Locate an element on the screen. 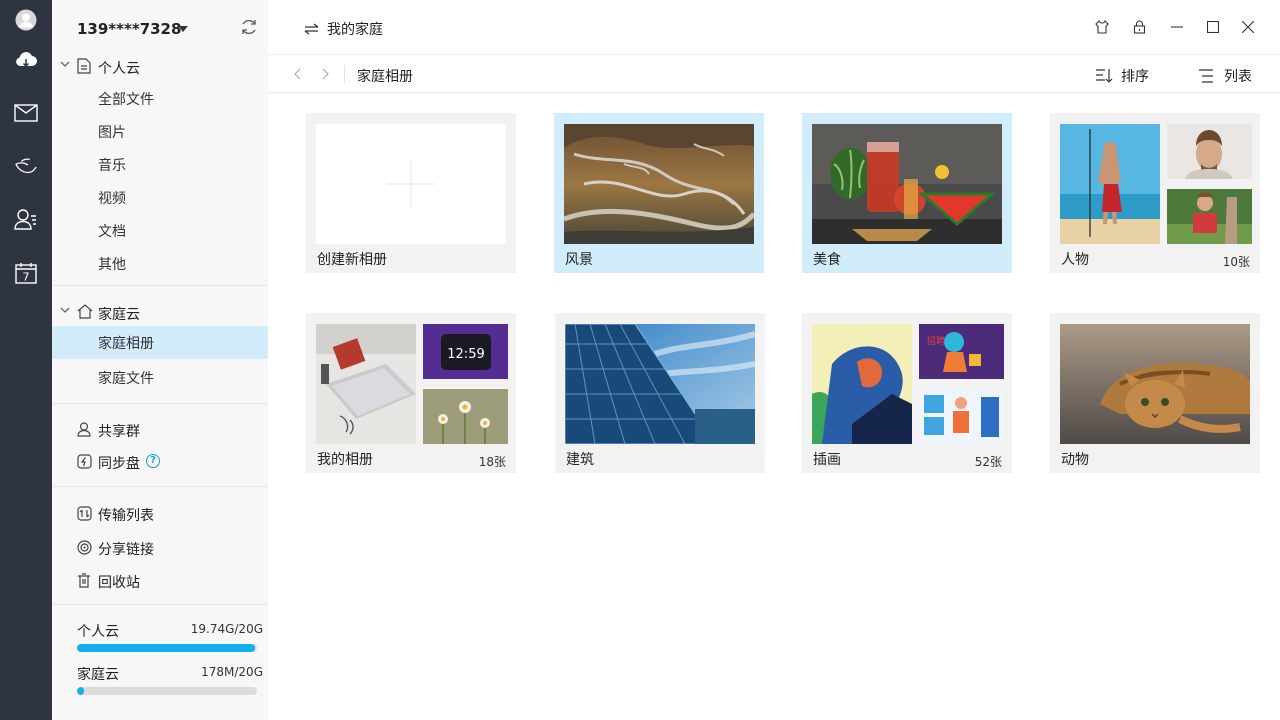  plus-icon is located at coordinates (411, 184).